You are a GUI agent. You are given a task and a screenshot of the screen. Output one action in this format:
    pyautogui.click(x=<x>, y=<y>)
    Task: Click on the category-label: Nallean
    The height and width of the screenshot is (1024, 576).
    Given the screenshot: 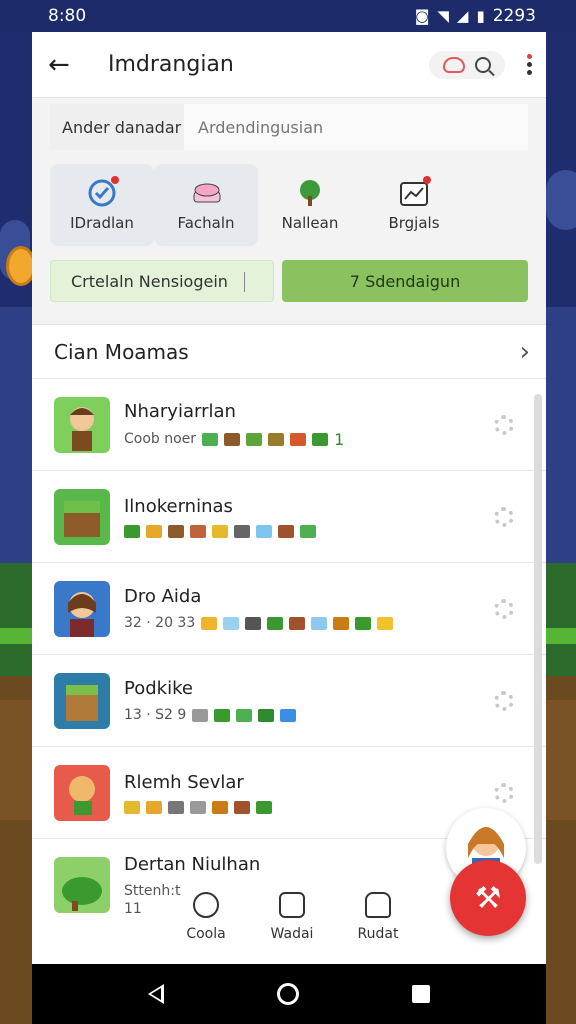 What is the action you would take?
    pyautogui.click(x=310, y=223)
    